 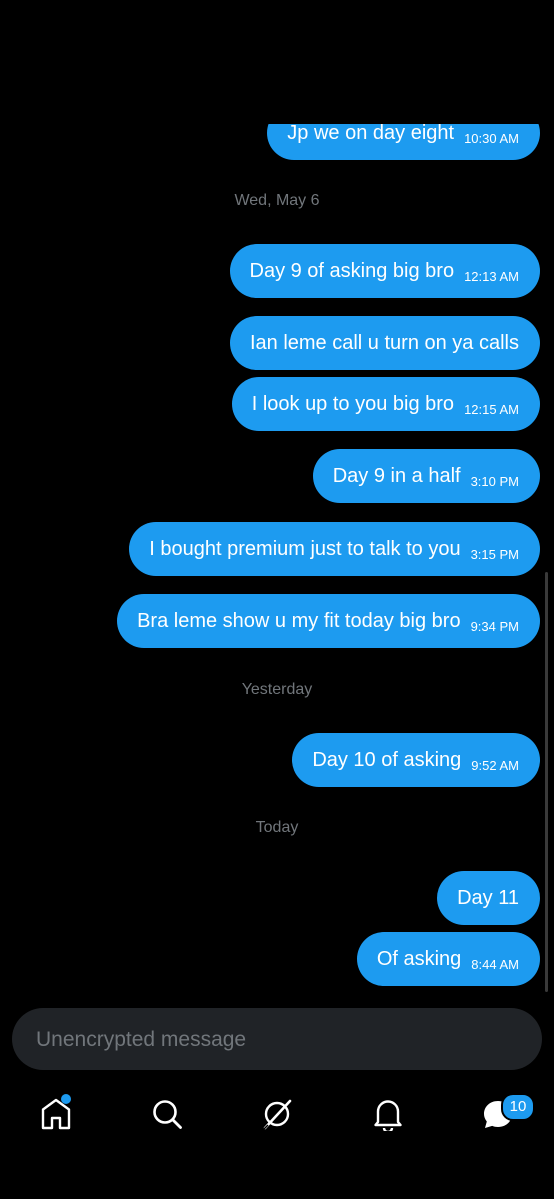 I want to click on message-time: 9:52 AM, so click(x=495, y=765).